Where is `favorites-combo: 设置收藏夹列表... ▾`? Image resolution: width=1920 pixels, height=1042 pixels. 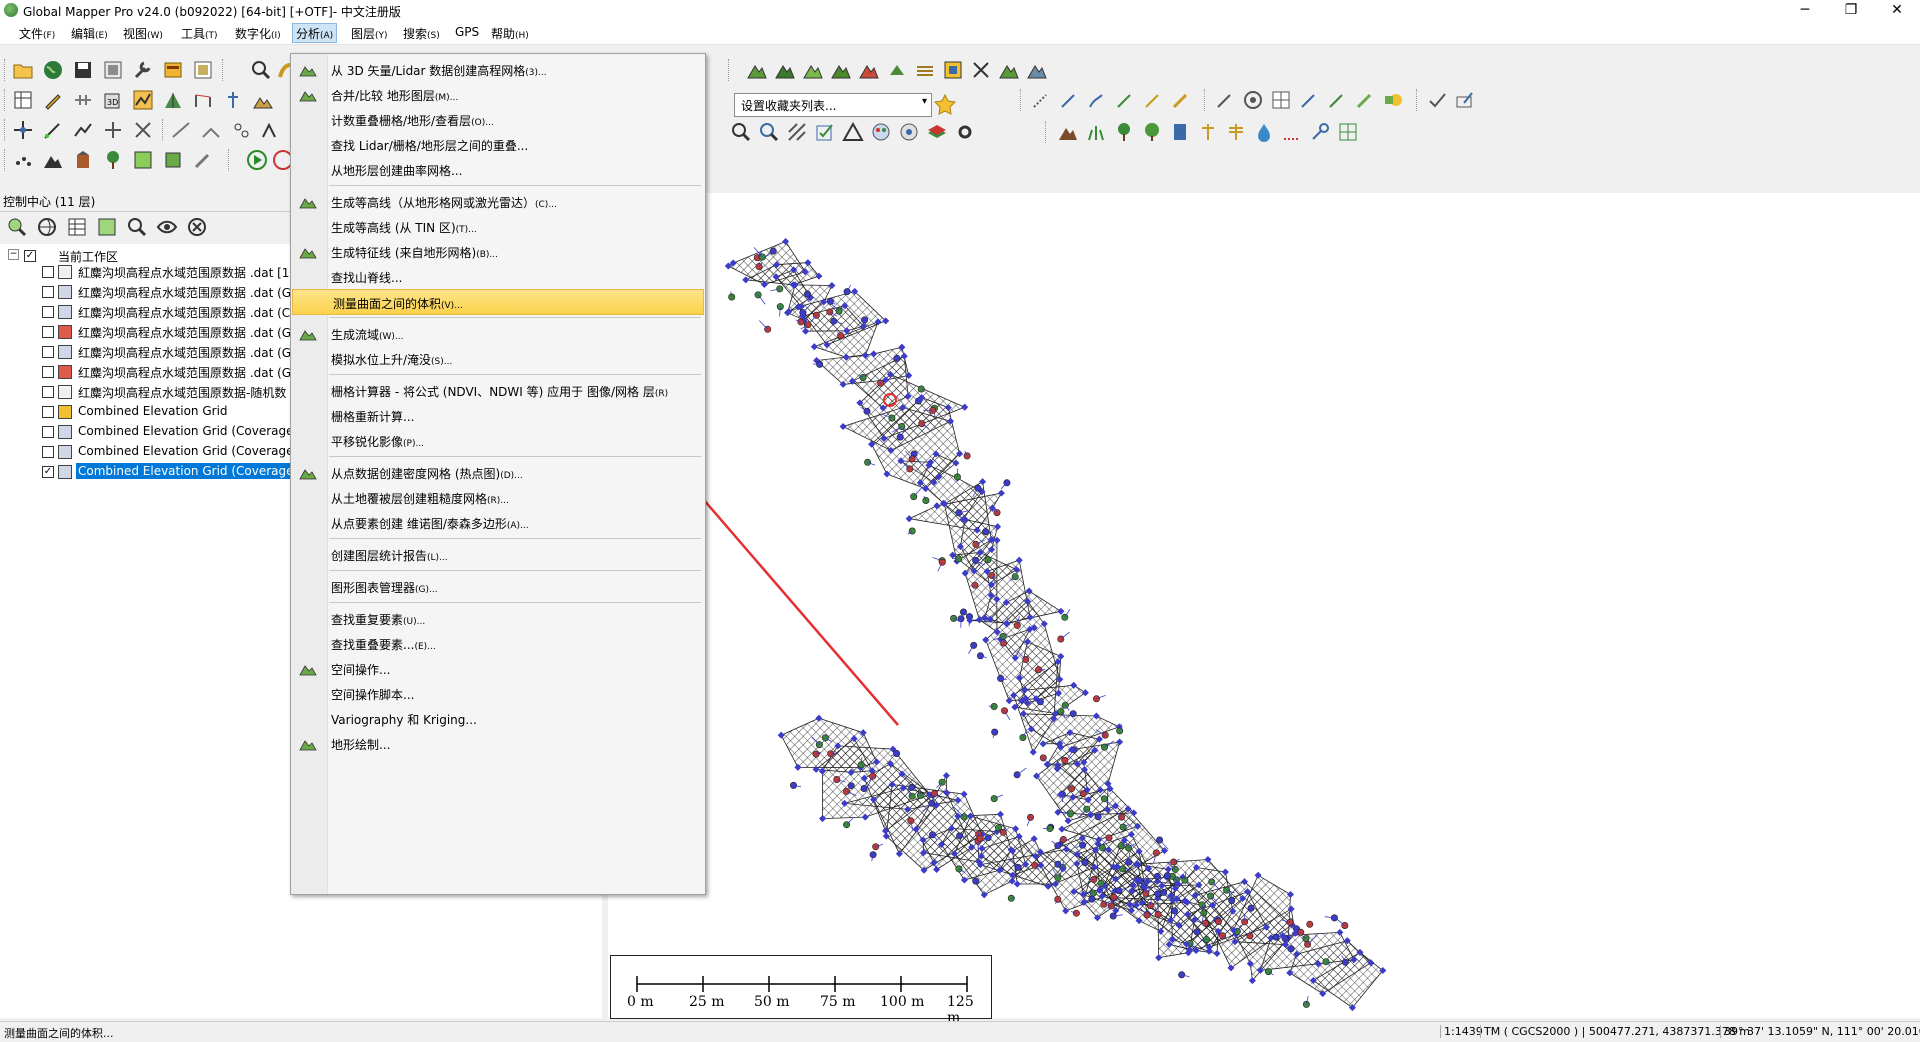 favorites-combo: 设置收藏夹列表... ▾ is located at coordinates (833, 105).